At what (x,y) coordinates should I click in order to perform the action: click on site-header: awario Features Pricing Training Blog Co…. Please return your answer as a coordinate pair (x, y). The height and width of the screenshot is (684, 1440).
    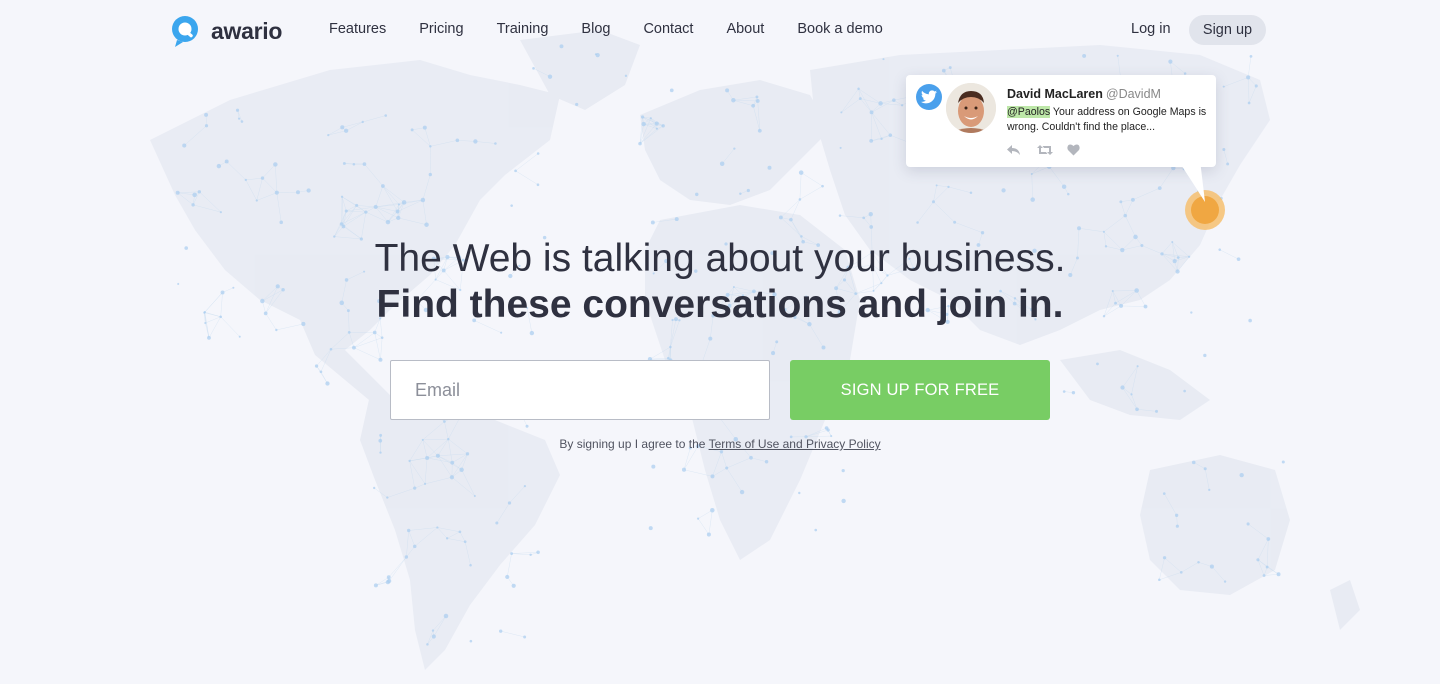
    Looking at the image, I should click on (720, 30).